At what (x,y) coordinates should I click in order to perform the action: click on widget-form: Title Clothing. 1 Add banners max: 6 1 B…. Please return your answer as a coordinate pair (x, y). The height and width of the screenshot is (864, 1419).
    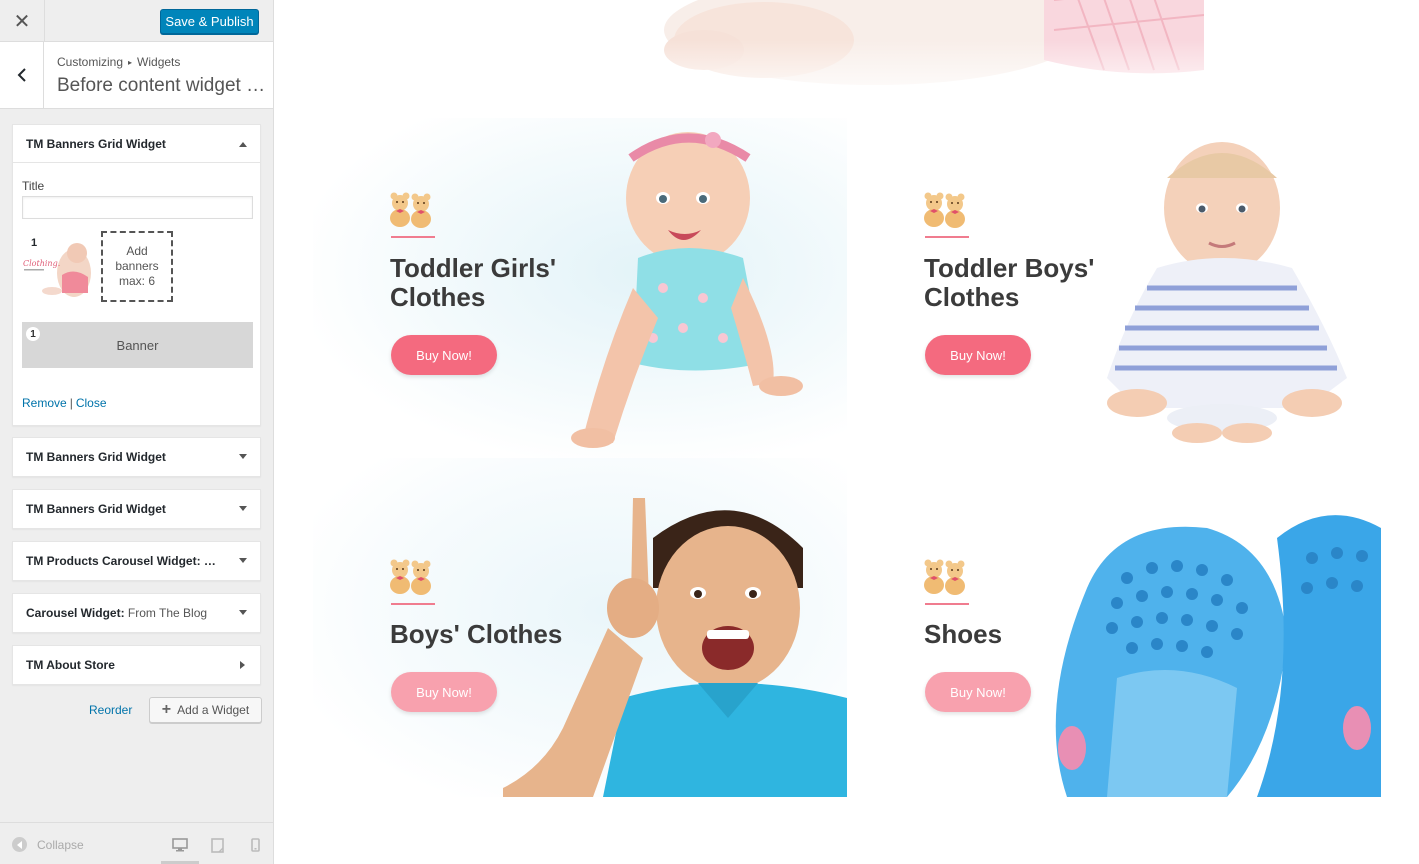
    Looking at the image, I should click on (136, 294).